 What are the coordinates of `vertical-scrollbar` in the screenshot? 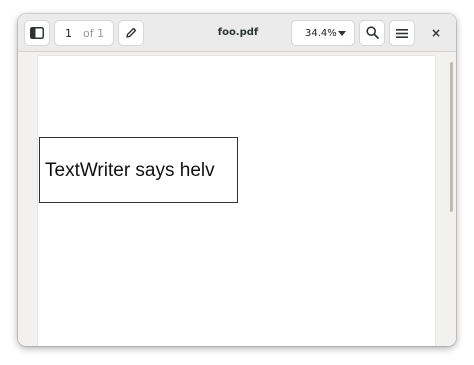 It's located at (451, 137).